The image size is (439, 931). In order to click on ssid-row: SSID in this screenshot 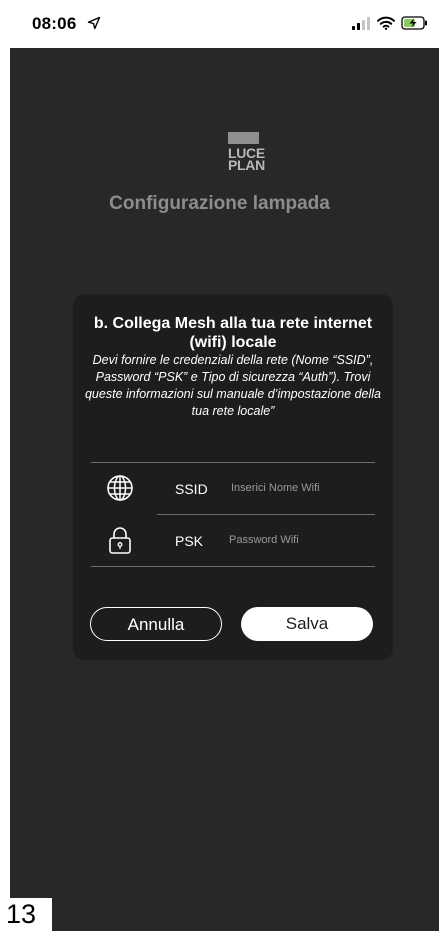, I will do `click(234, 489)`.